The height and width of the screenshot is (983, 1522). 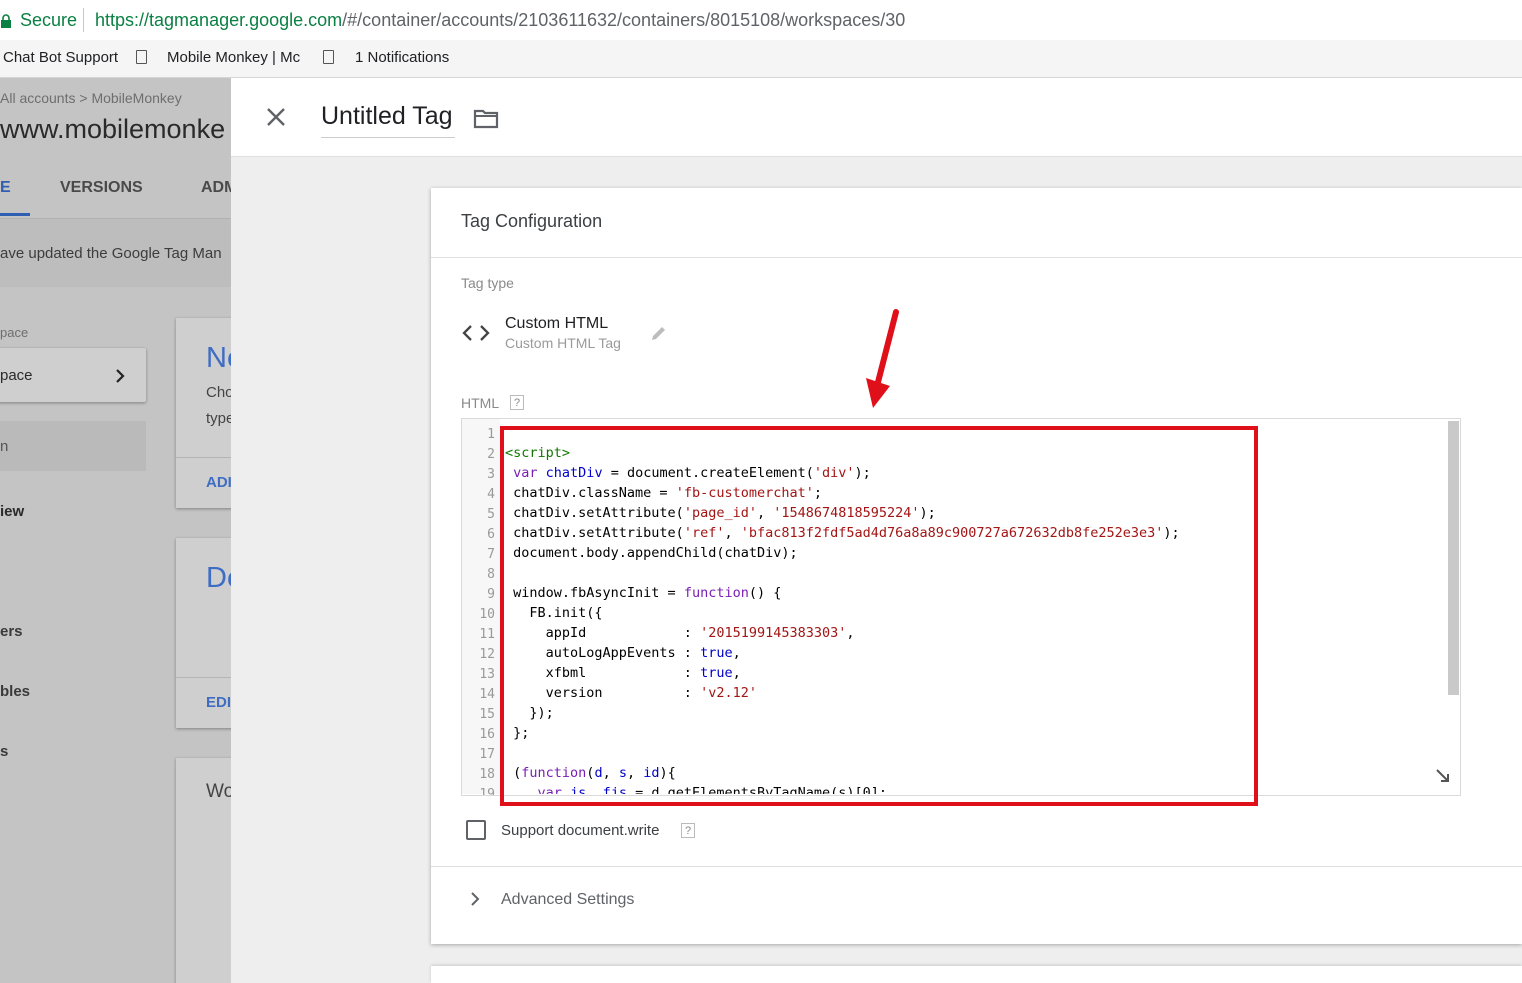 What do you see at coordinates (4, 446) in the screenshot?
I see `search-placeholder: n` at bounding box center [4, 446].